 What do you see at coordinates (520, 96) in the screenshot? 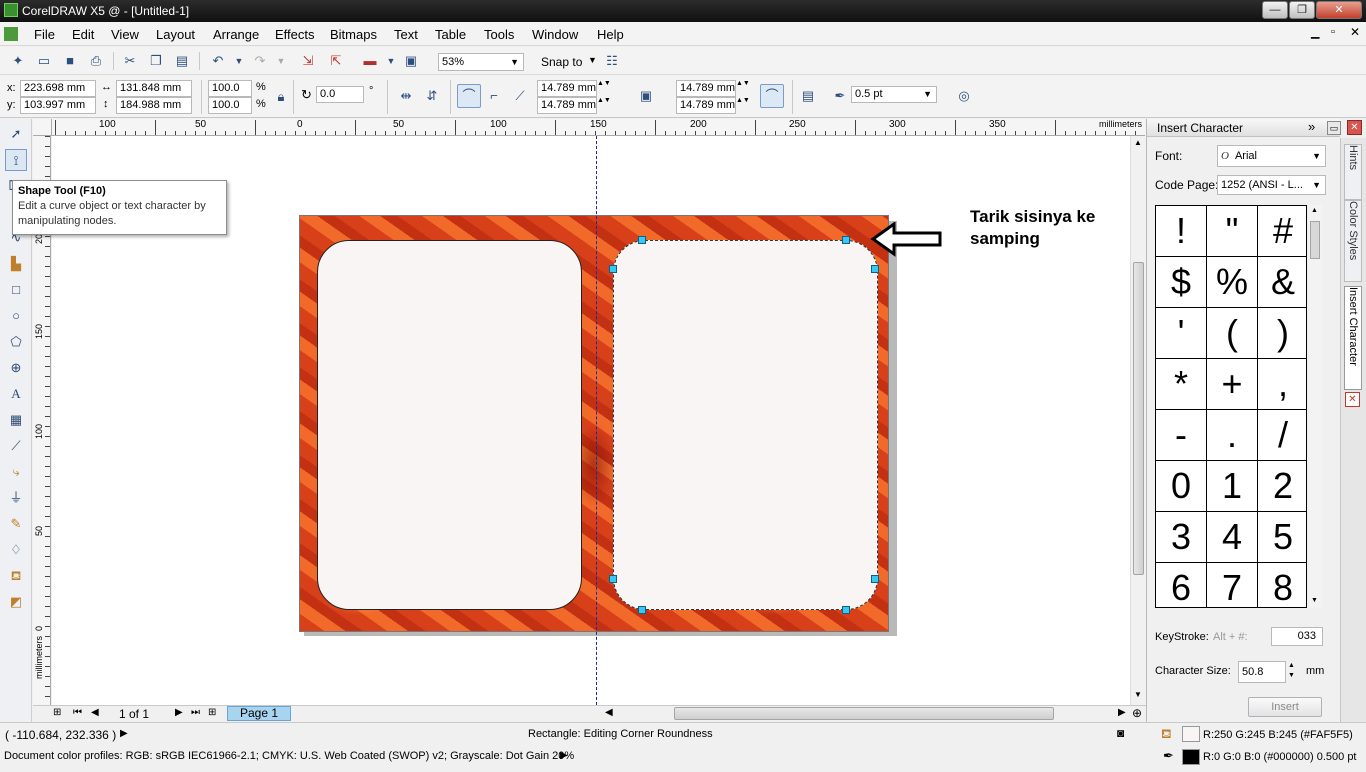
I see `chamfered-corner-icon: ⟋` at bounding box center [520, 96].